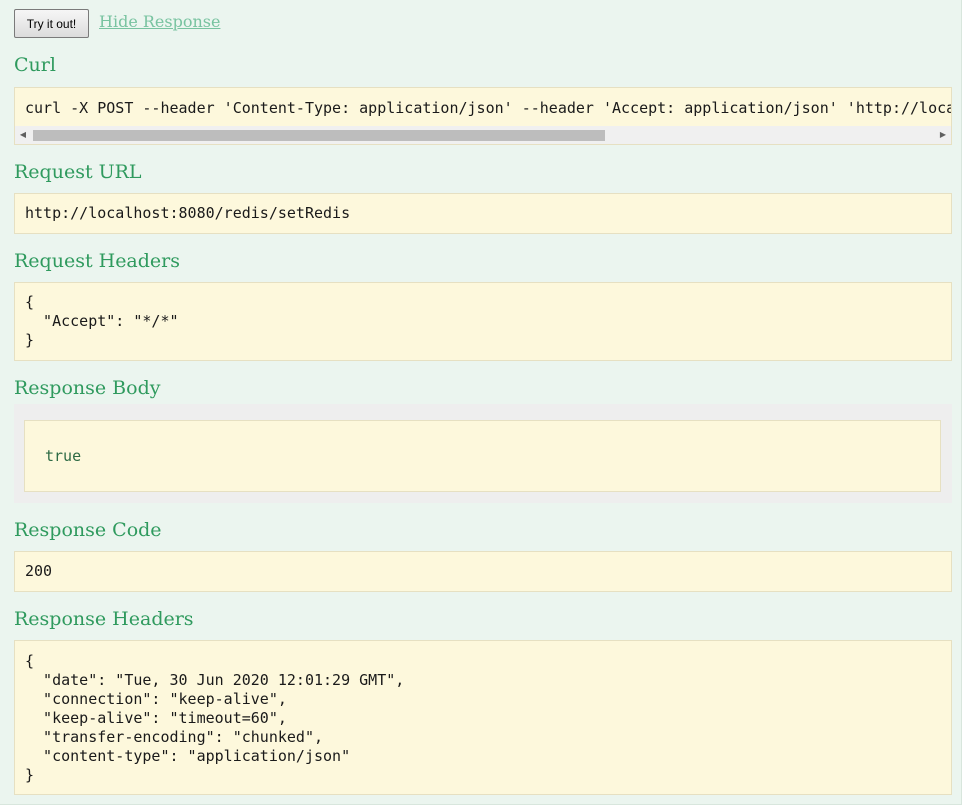  Describe the element at coordinates (88, 530) in the screenshot. I see `response-code-heading: Response Code` at that location.